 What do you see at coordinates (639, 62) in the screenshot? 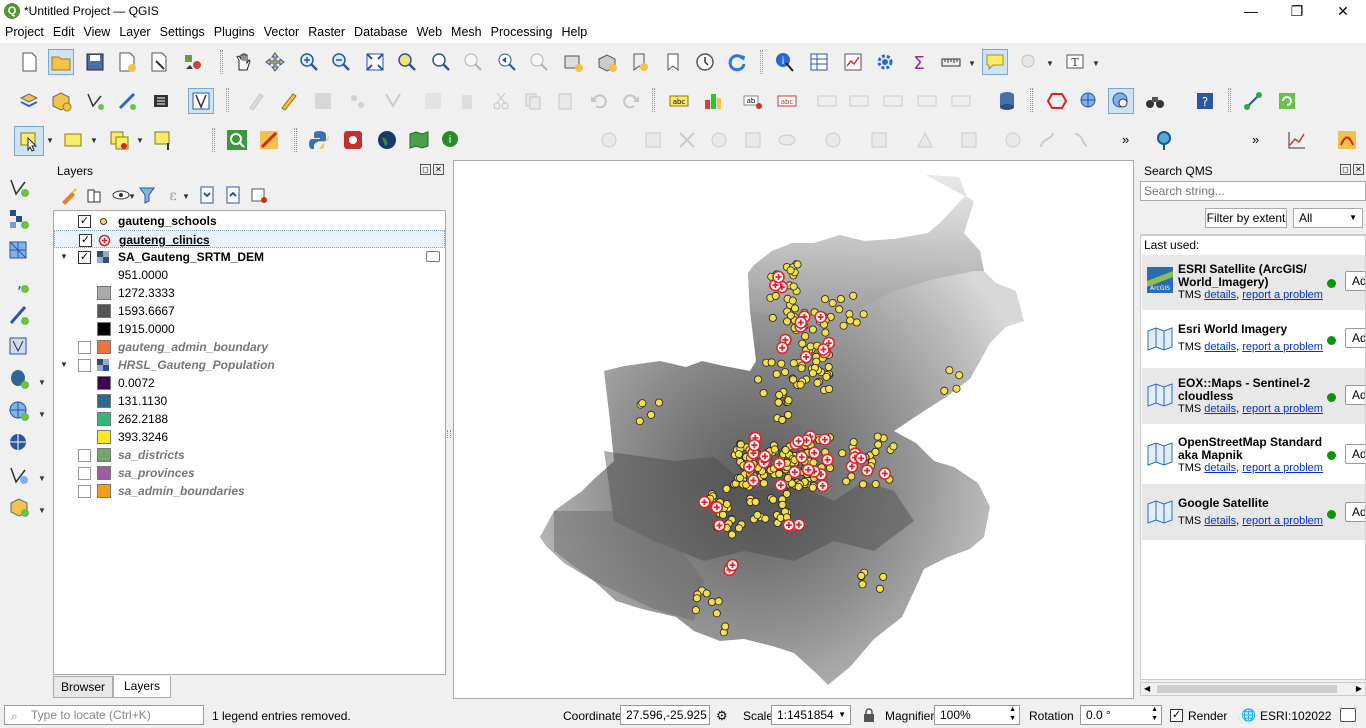
I see `new-bookmark-icon` at bounding box center [639, 62].